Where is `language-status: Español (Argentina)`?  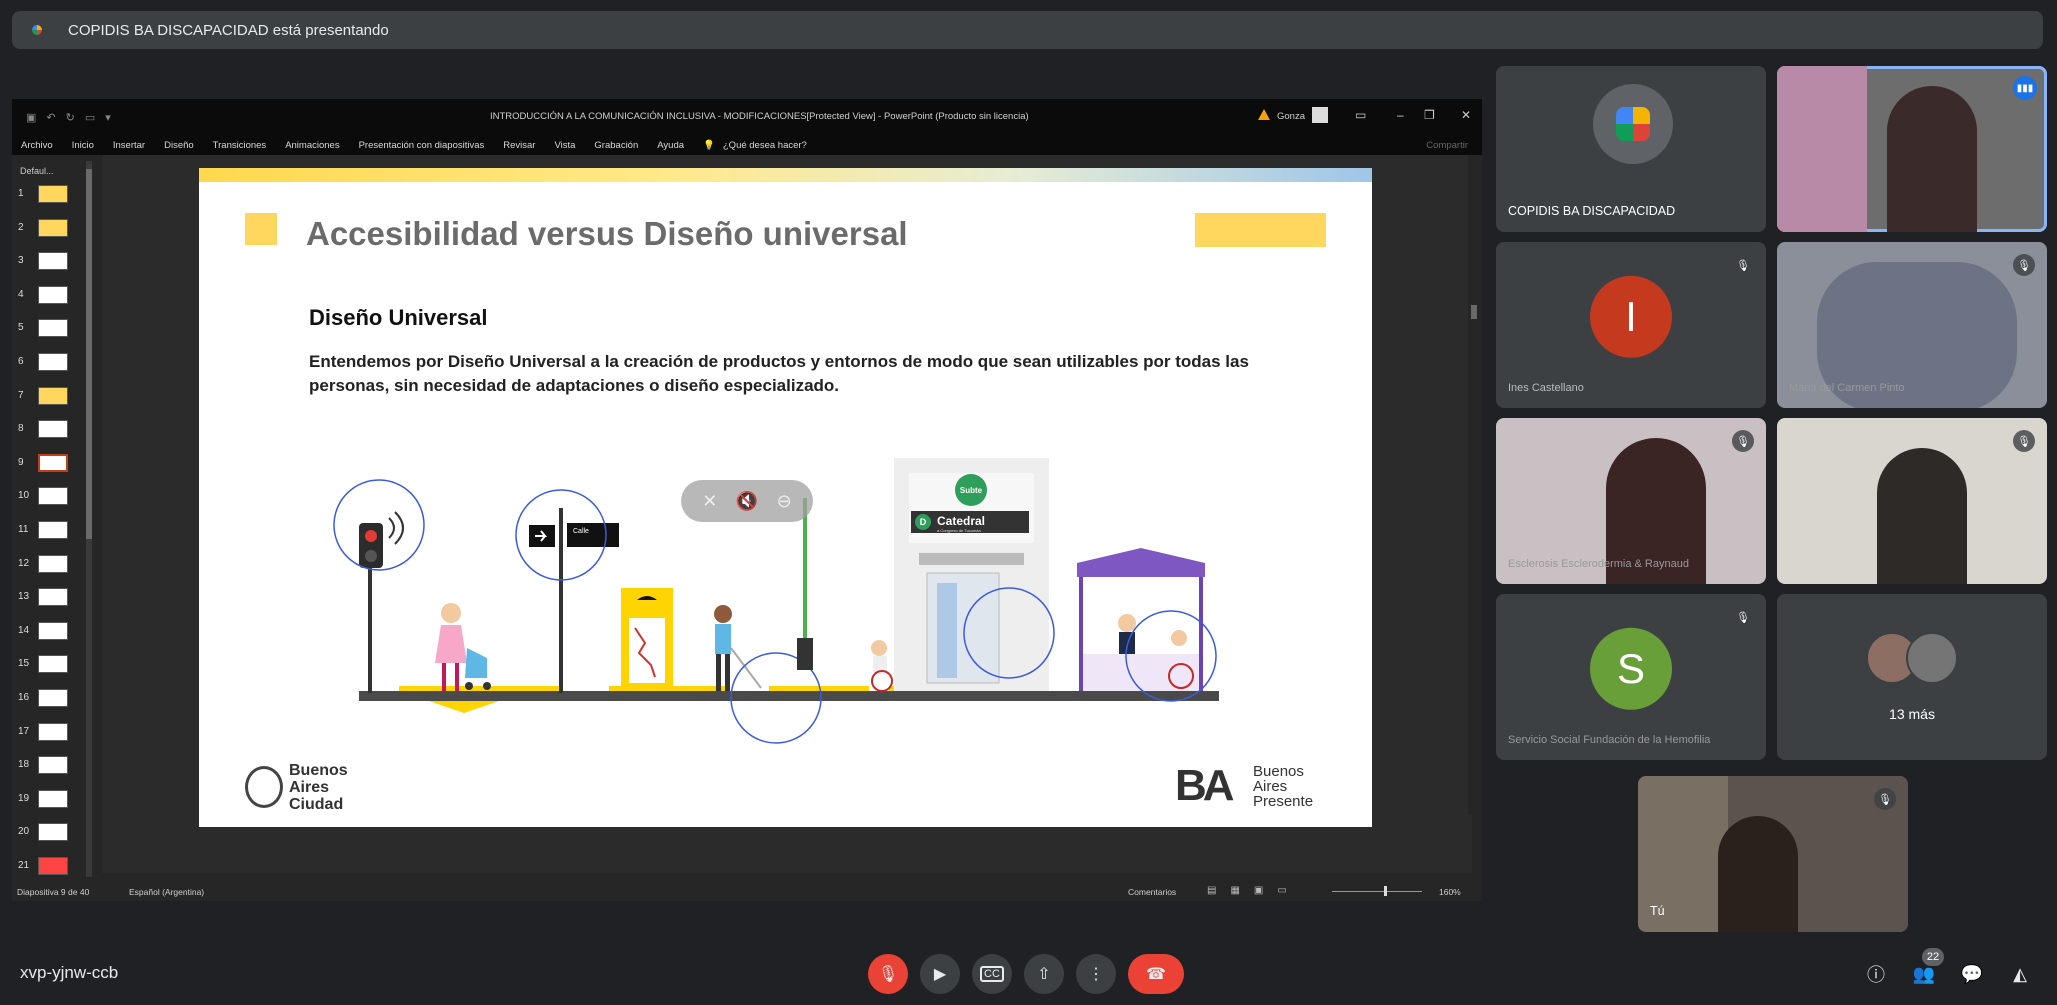 language-status: Español (Argentina) is located at coordinates (167, 892).